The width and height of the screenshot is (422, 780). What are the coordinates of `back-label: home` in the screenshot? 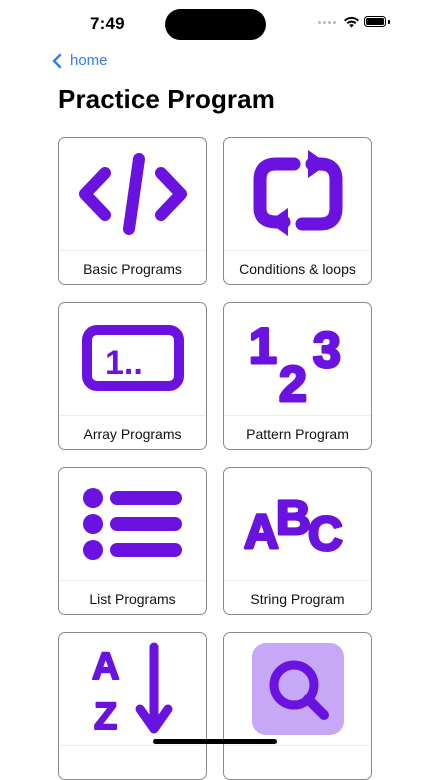 It's located at (89, 60).